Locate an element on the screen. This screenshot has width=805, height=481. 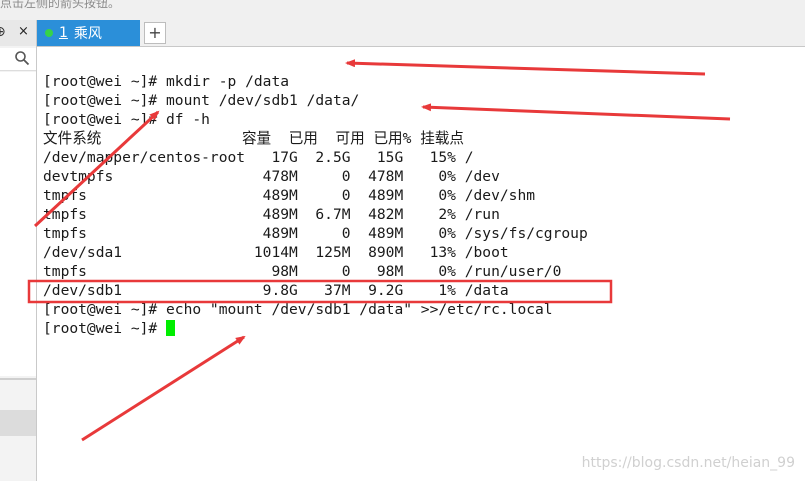
terminal-line: tmpfs 489M 0 489M 0% /sys/fs/cgroup is located at coordinates (315, 233).